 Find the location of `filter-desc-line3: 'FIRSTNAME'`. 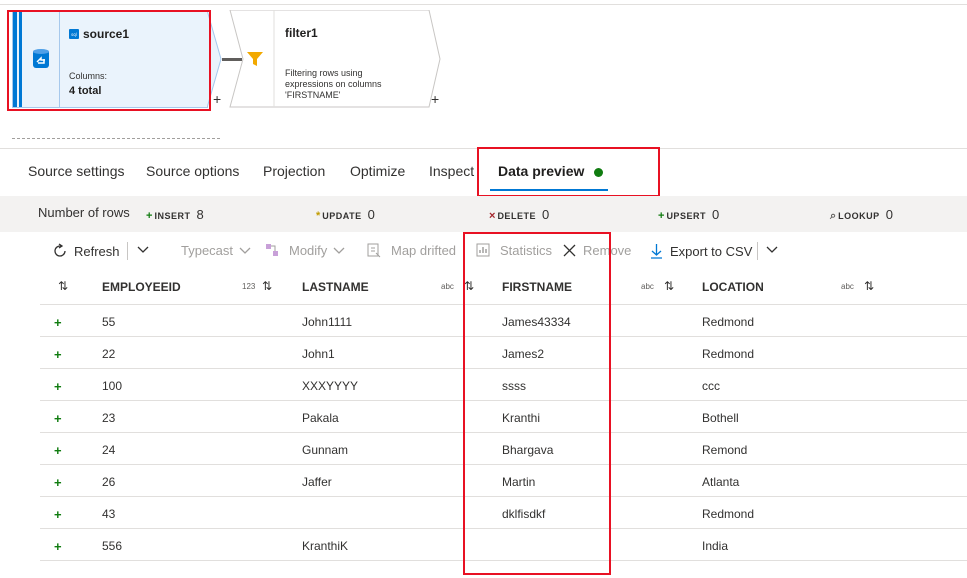

filter-desc-line3: 'FIRSTNAME' is located at coordinates (313, 95).